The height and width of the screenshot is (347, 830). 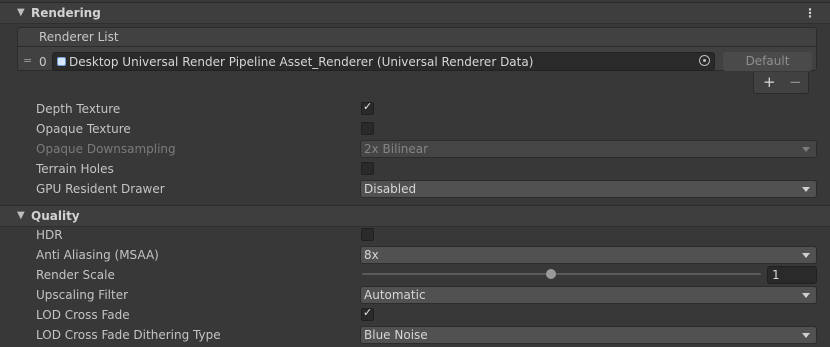 I want to click on rendering-section-header: ▼ Rendering ⋮, so click(x=415, y=13).